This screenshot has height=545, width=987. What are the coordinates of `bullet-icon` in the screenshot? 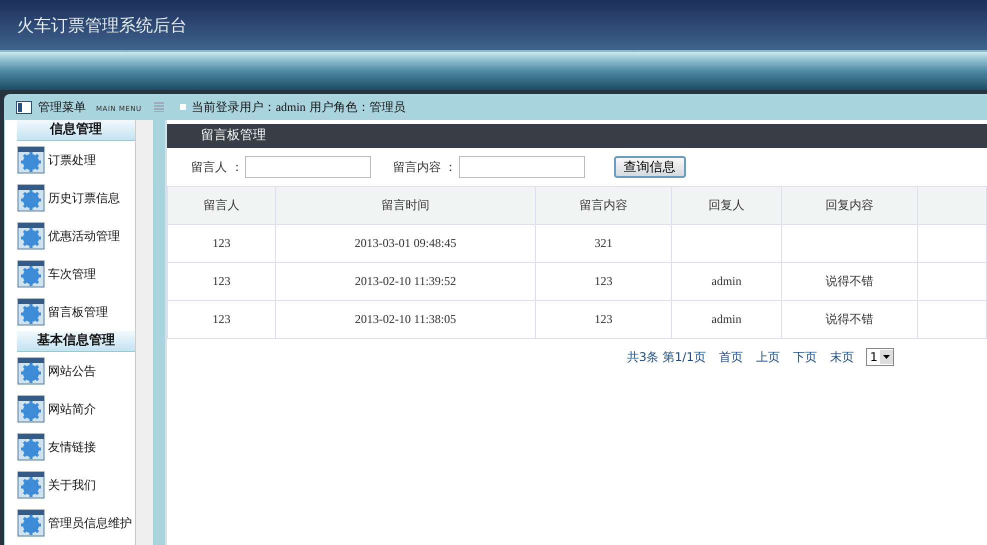 It's located at (183, 107).